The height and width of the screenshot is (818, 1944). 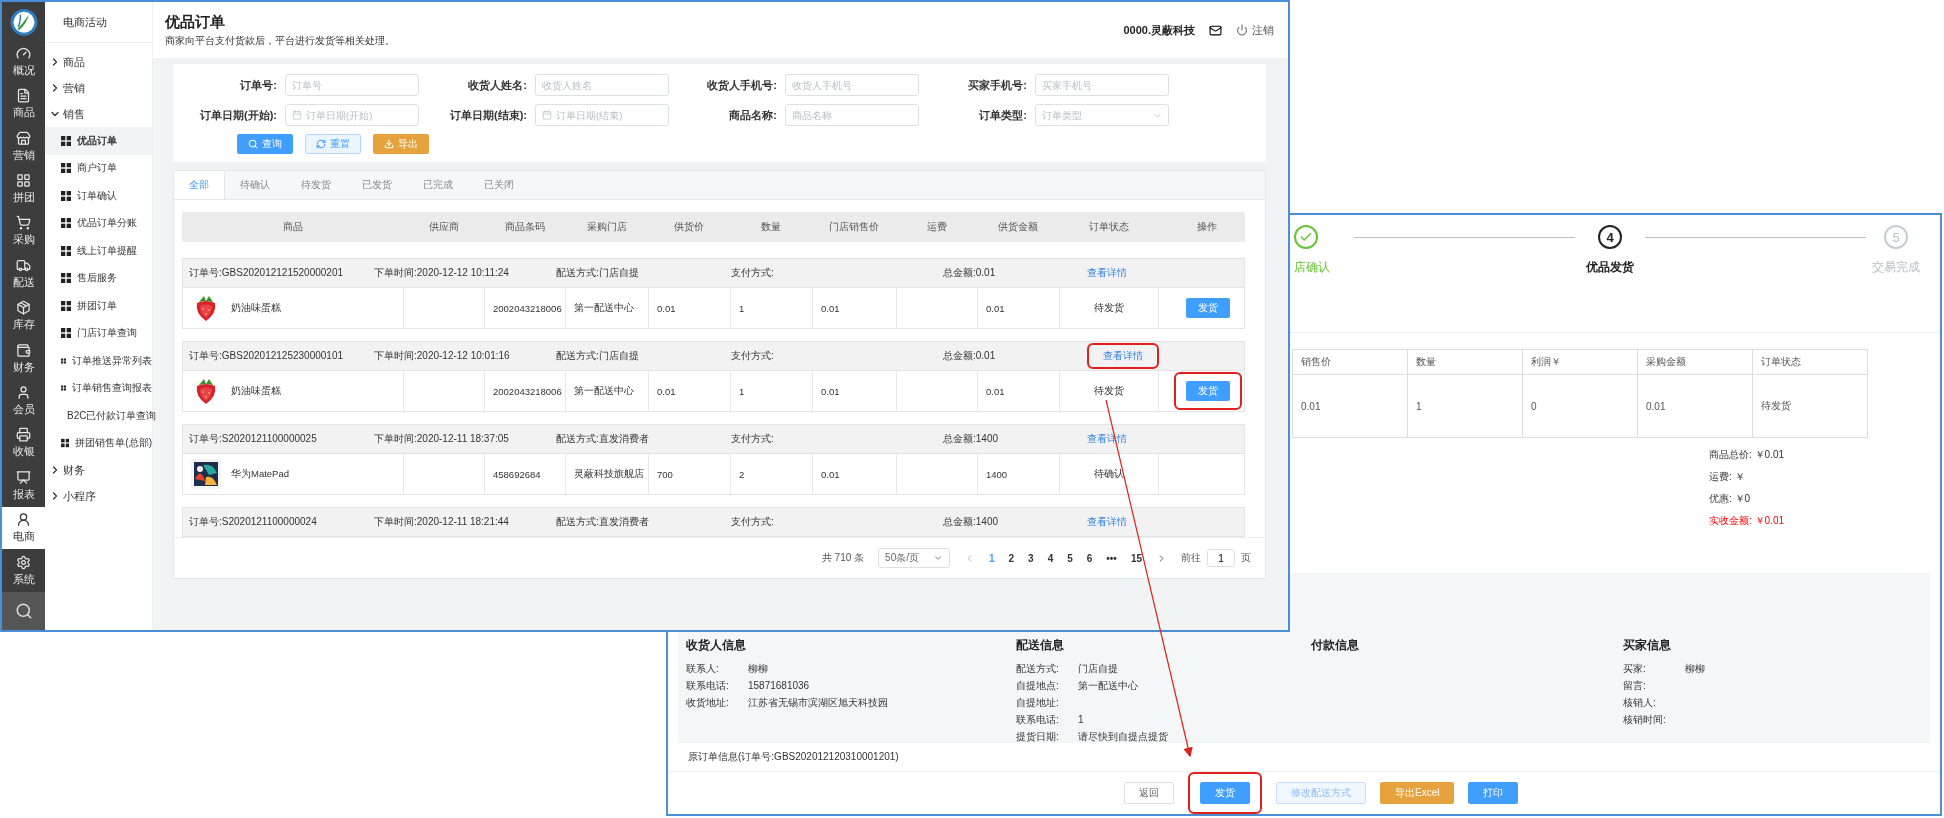 What do you see at coordinates (441, 439) in the screenshot?
I see `order-time: 下单时间:2020-12-11 18:37:05` at bounding box center [441, 439].